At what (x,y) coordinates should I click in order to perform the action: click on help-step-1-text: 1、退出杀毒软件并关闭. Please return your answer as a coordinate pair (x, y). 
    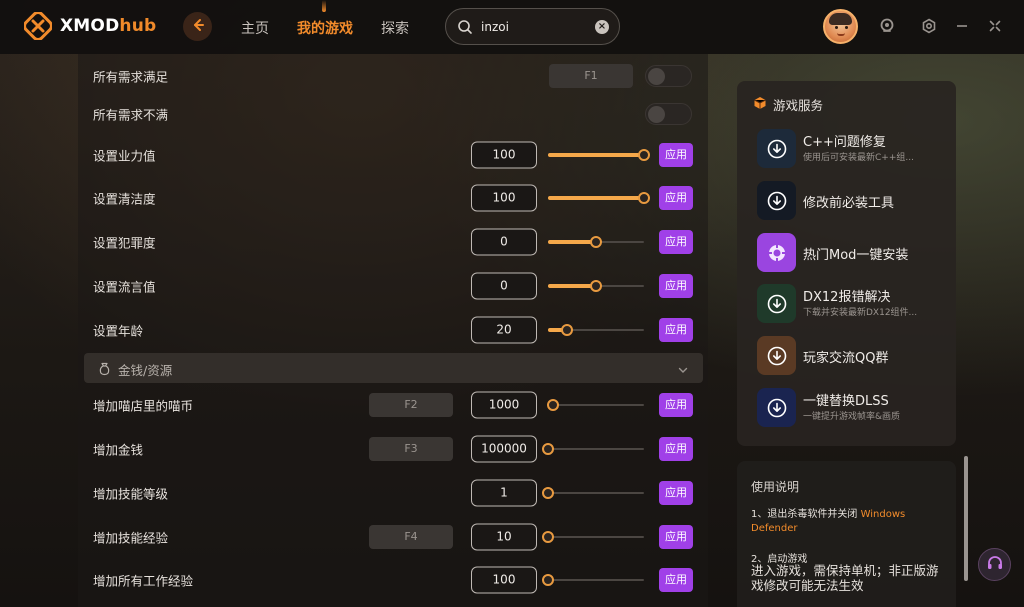
    Looking at the image, I should click on (804, 514).